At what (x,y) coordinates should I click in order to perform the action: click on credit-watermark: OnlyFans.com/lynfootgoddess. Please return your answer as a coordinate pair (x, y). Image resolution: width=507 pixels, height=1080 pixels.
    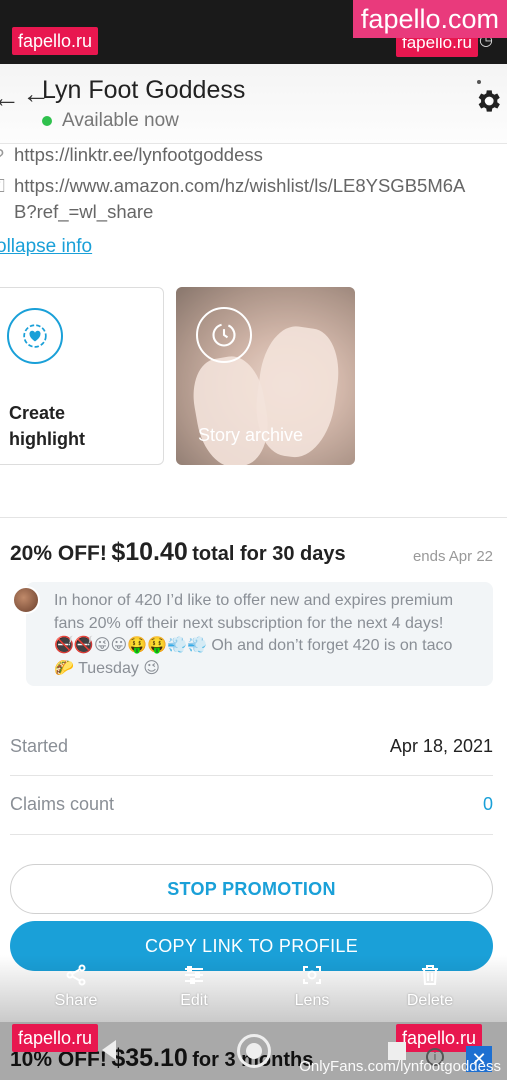
    Looking at the image, I should click on (400, 1066).